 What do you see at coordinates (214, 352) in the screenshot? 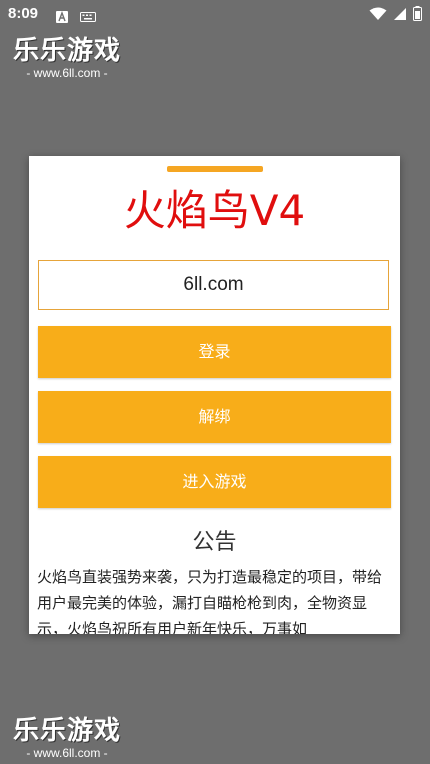
I see `login-button: 登录` at bounding box center [214, 352].